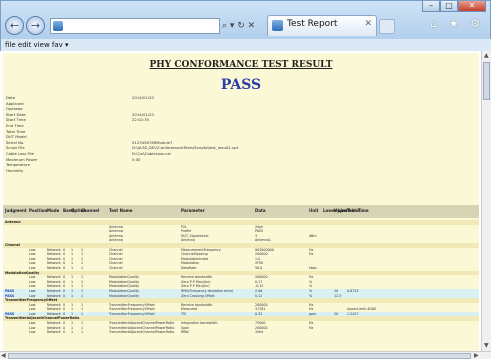 The width and height of the screenshot is (491, 359). What do you see at coordinates (259, 332) in the screenshot?
I see `table-cell: 1kHz` at bounding box center [259, 332].